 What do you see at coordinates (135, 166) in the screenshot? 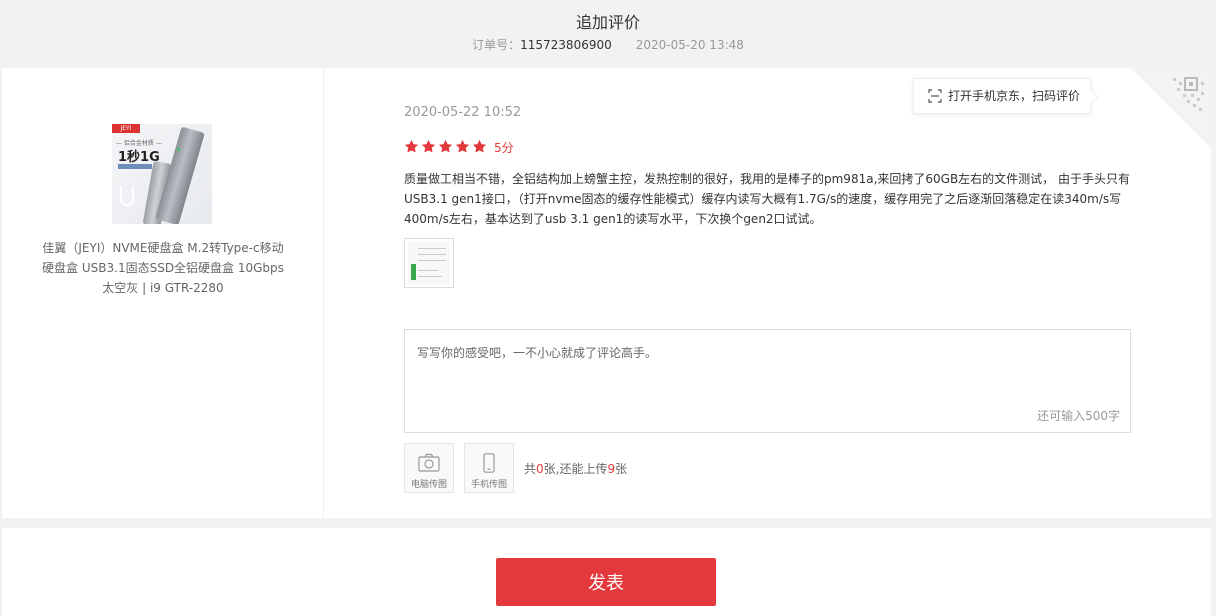
I see `product-image-strip` at bounding box center [135, 166].